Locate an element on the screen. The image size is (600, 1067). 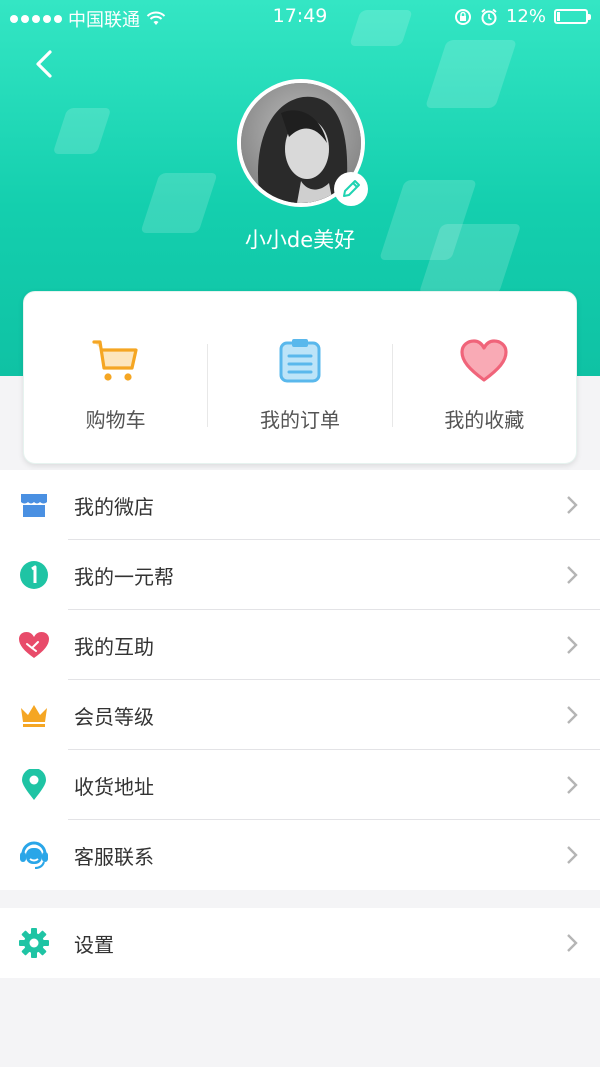
menu-label: 客服联系 is located at coordinates (114, 856).